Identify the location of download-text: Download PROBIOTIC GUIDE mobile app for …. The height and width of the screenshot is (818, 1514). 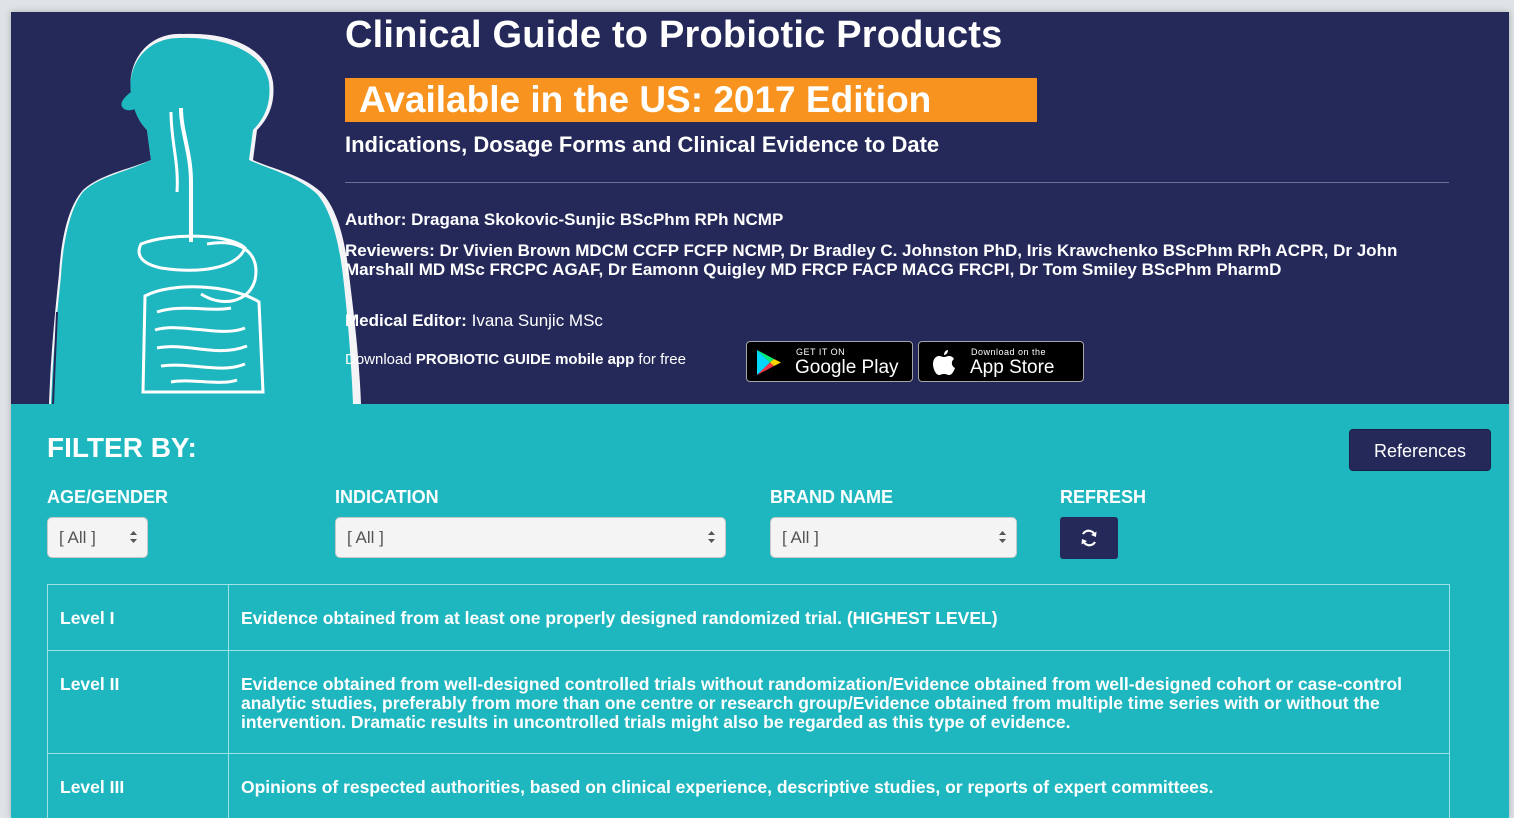
(515, 359).